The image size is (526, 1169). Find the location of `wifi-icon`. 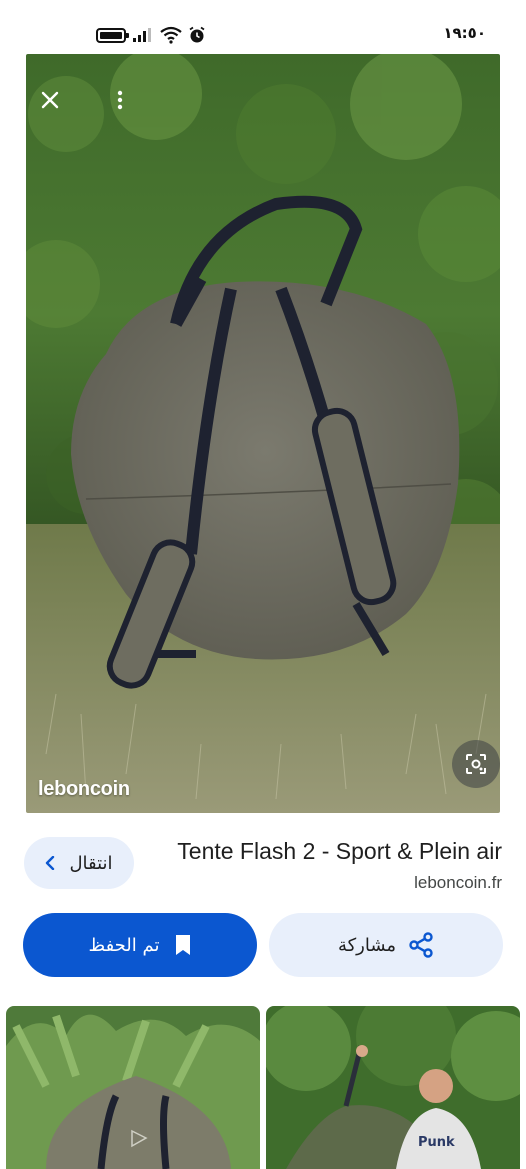

wifi-icon is located at coordinates (171, 35).